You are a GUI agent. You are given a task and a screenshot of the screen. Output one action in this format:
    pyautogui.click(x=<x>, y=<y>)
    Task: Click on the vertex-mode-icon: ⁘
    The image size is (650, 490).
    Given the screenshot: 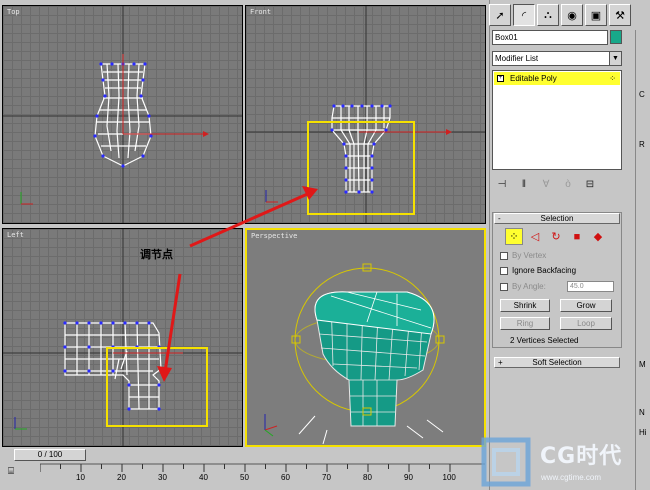 What is the action you would take?
    pyautogui.click(x=514, y=236)
    